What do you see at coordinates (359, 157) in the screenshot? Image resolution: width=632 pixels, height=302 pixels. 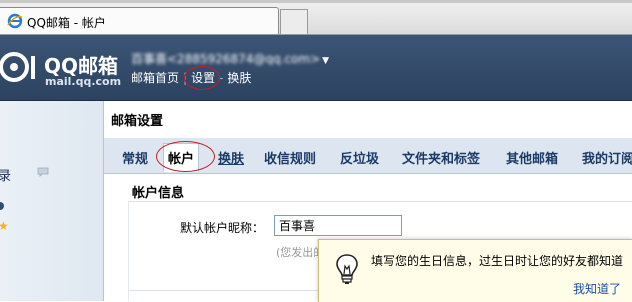 I see `tab-anti-spam: 反垃圾` at bounding box center [359, 157].